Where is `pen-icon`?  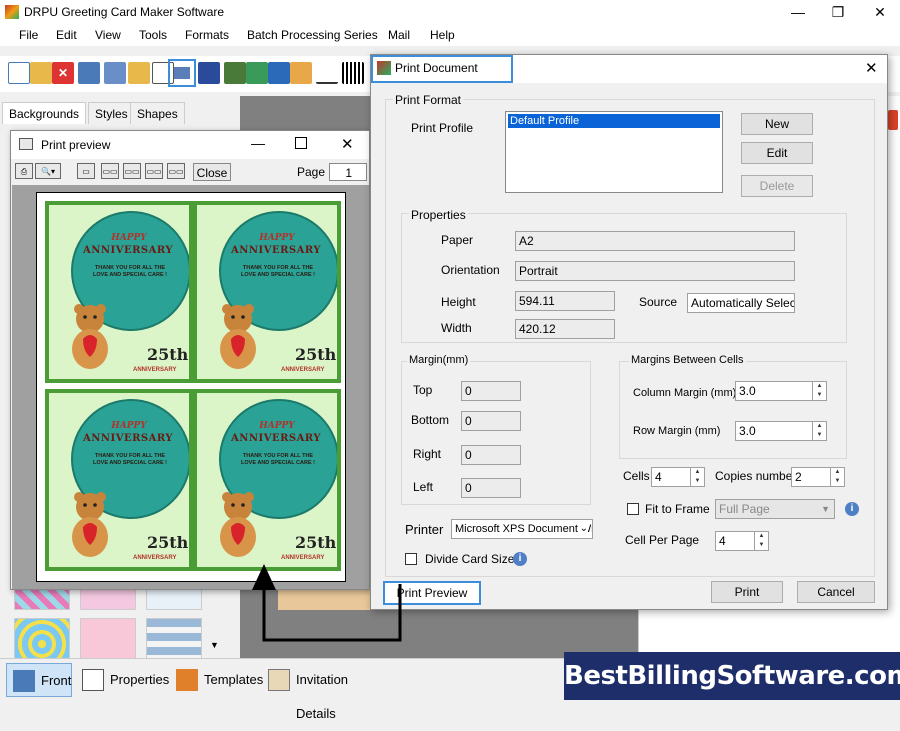
pen-icon is located at coordinates (279, 73).